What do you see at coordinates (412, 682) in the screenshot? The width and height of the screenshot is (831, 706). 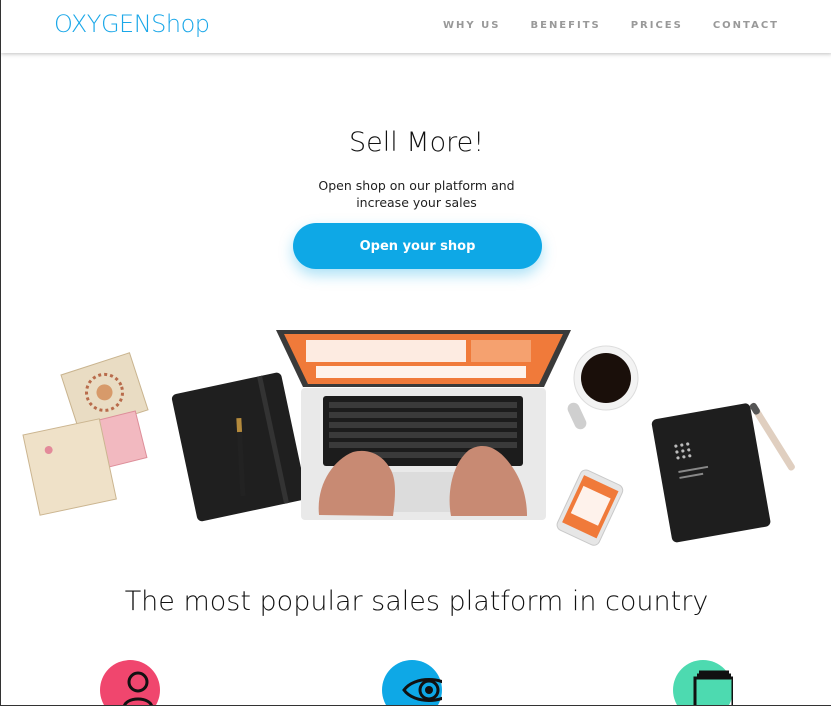 I see `eye-icon` at bounding box center [412, 682].